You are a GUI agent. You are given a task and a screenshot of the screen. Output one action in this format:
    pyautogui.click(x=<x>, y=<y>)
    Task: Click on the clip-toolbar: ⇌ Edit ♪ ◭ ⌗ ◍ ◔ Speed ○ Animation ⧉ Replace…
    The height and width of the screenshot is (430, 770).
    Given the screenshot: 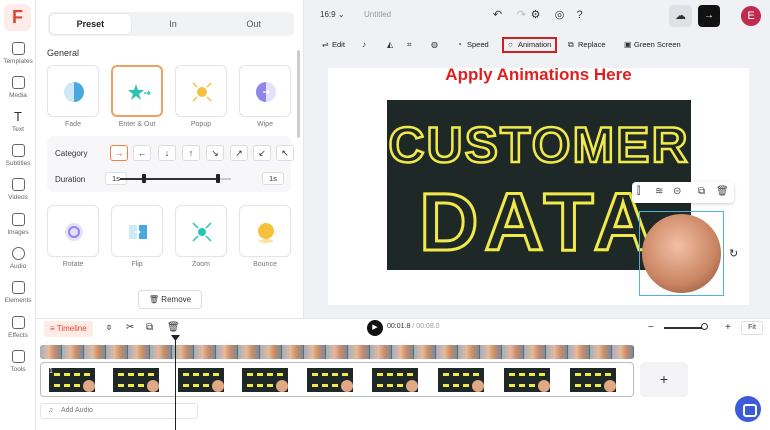 What is the action you would take?
    pyautogui.click(x=542, y=45)
    